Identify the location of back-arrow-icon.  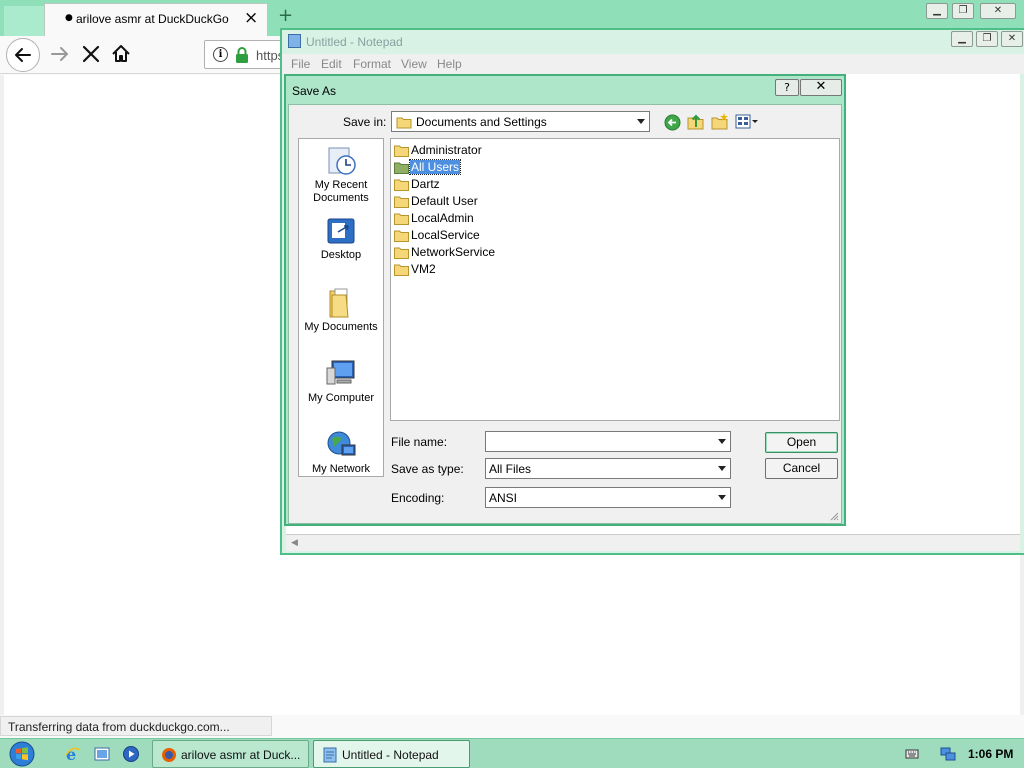
(672, 122).